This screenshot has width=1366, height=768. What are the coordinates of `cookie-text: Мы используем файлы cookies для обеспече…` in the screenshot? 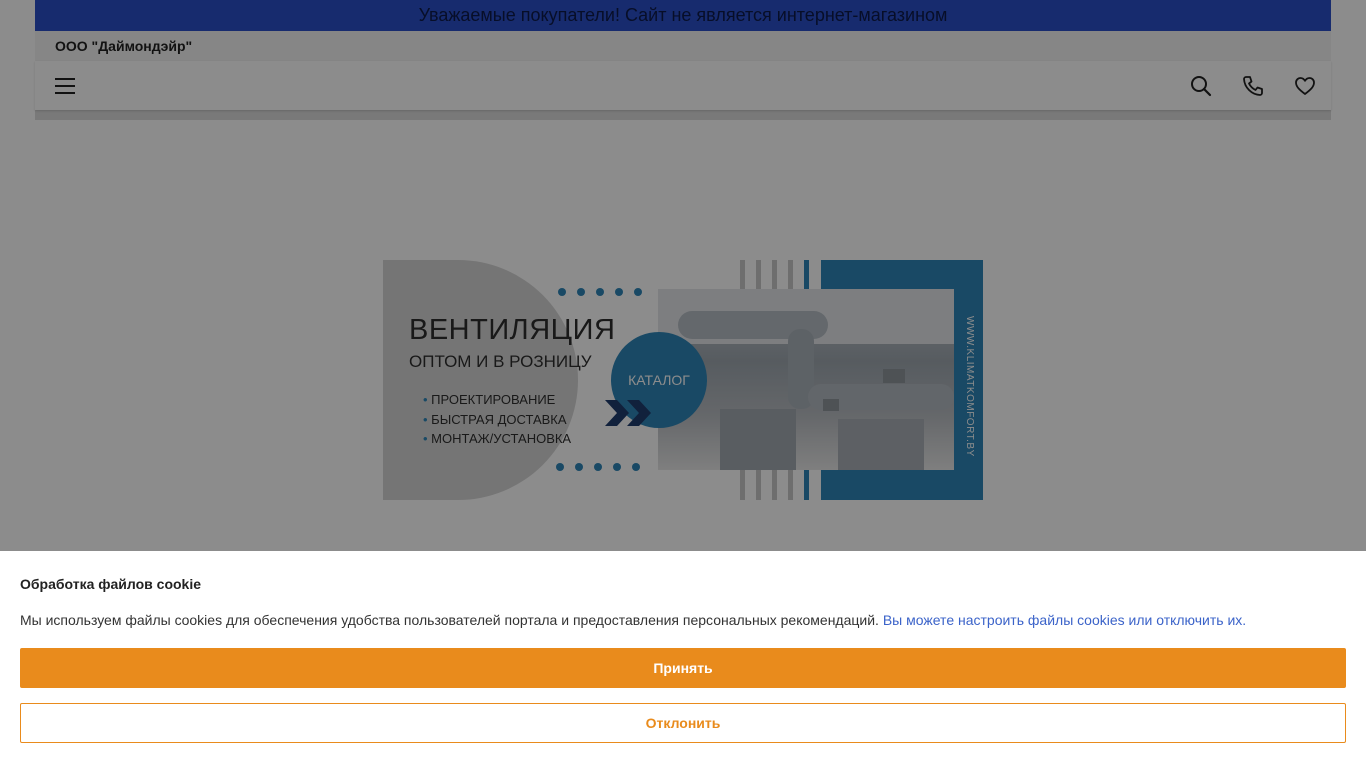 It's located at (633, 620).